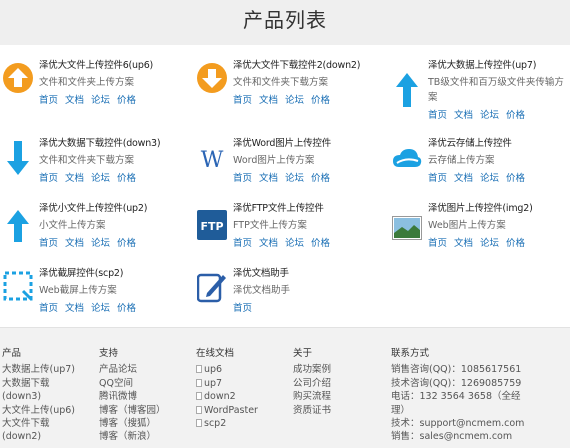 Image resolution: width=570 pixels, height=448 pixels. I want to click on product-title: 泽优大文件上传控件6(up6), so click(113, 66).